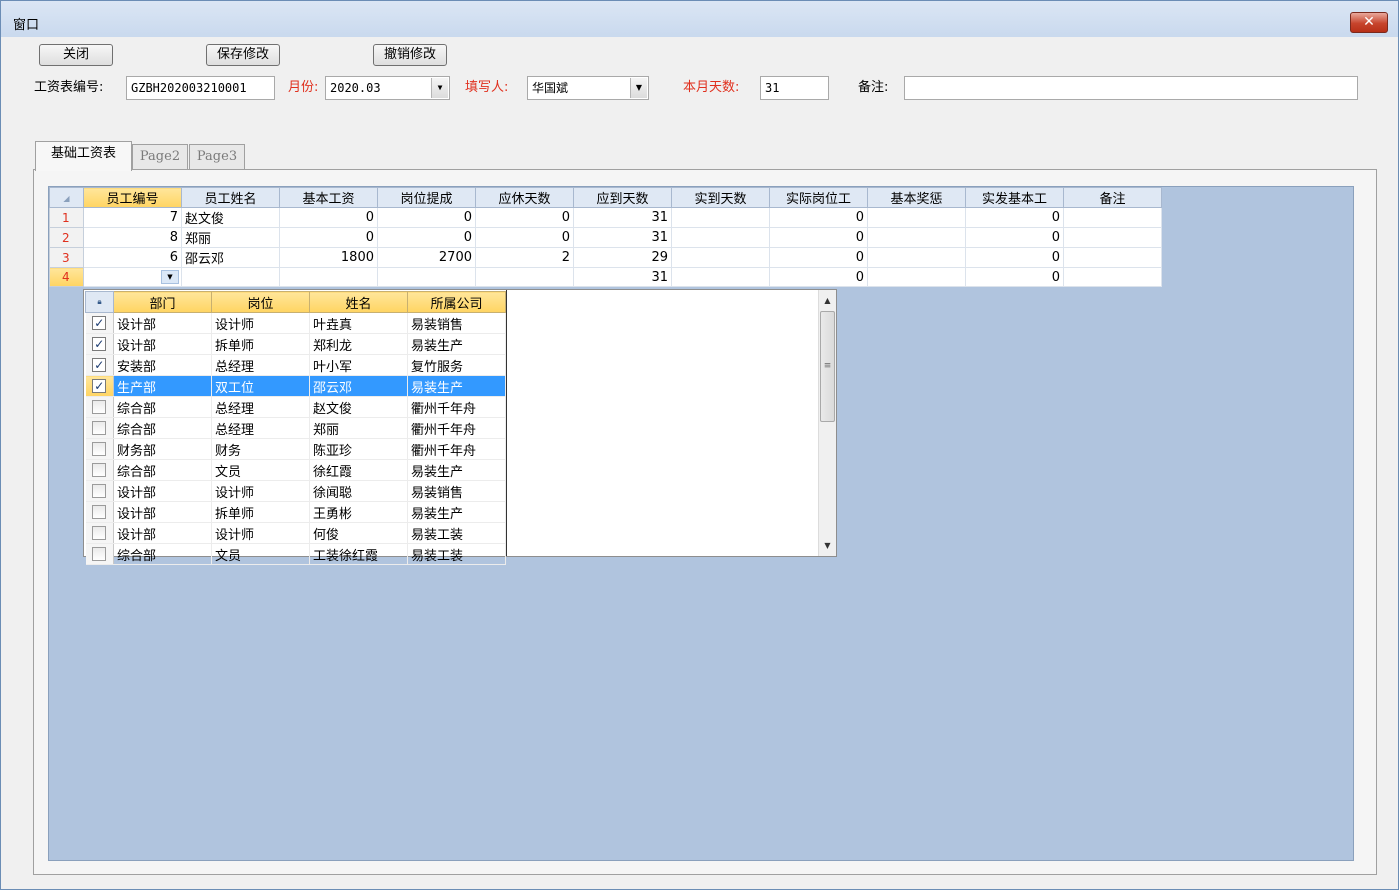  What do you see at coordinates (66, 197) in the screenshot?
I see `grid-corner: ◢` at bounding box center [66, 197].